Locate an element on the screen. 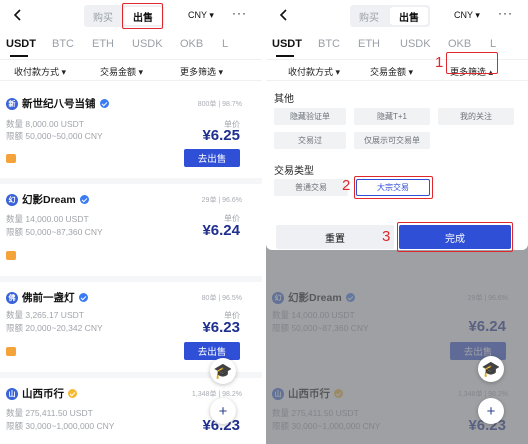 This screenshot has width=528, height=444. highlight-box-sell is located at coordinates (142, 16).